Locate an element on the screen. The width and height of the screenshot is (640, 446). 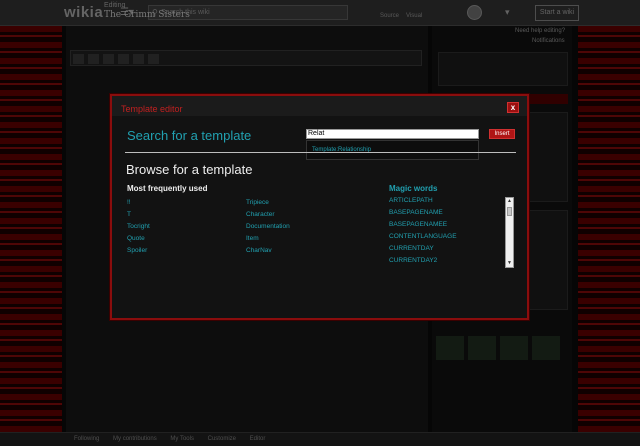
template-link: Spoiler is located at coordinates (138, 253).